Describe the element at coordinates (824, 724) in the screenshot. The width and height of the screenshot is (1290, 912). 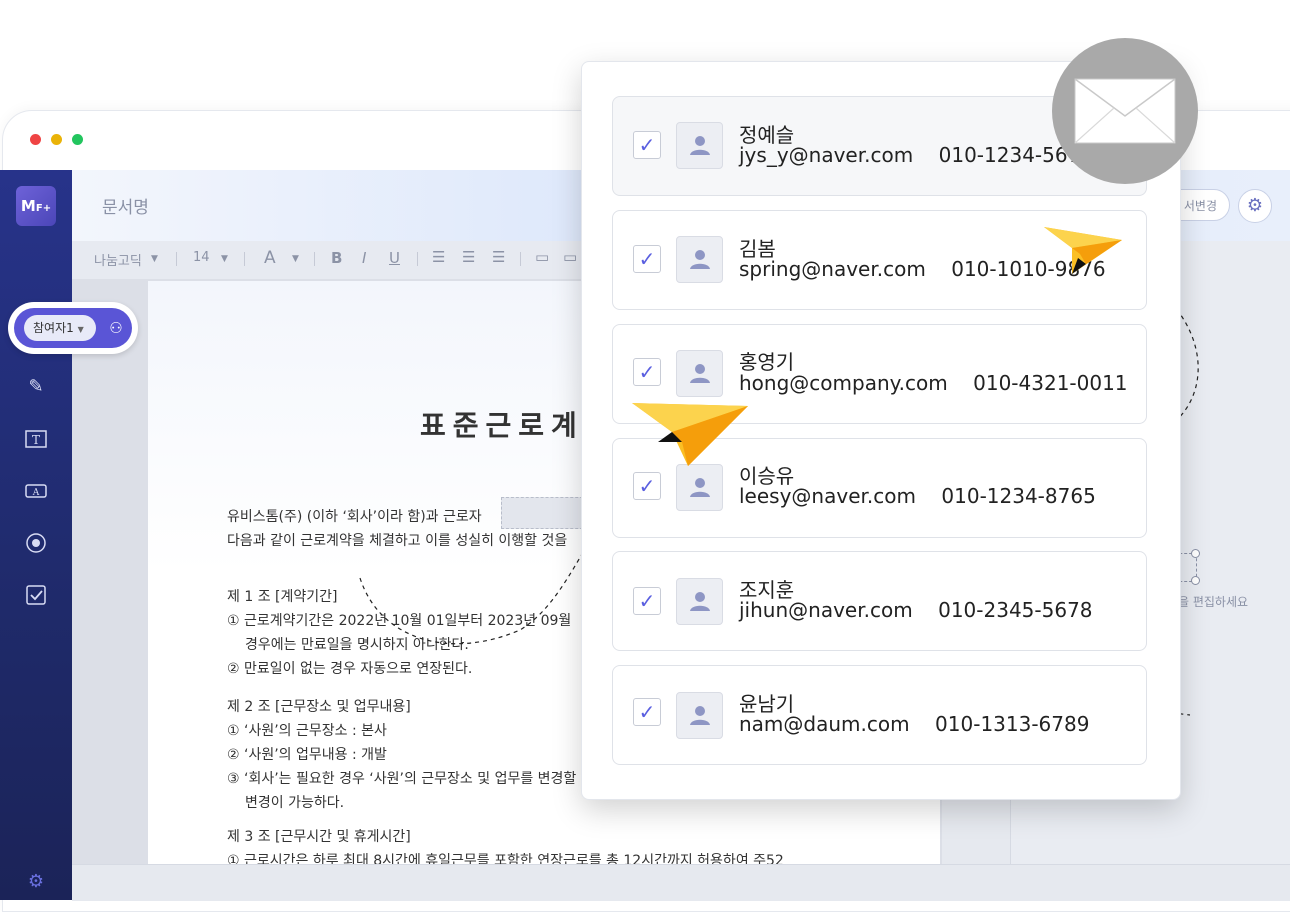
I see `contact-email: nam@daum.com` at that location.